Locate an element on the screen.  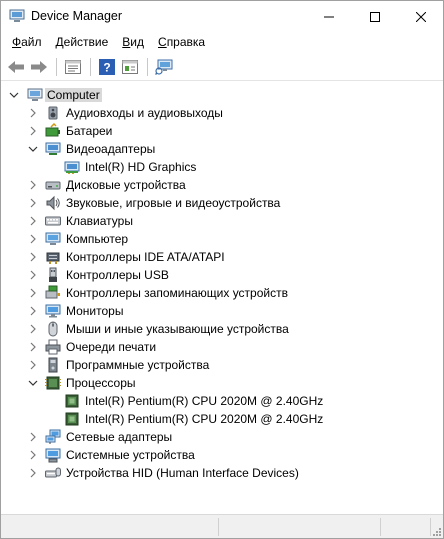
tree-node-label: Процессоры is located at coordinates (101, 383).